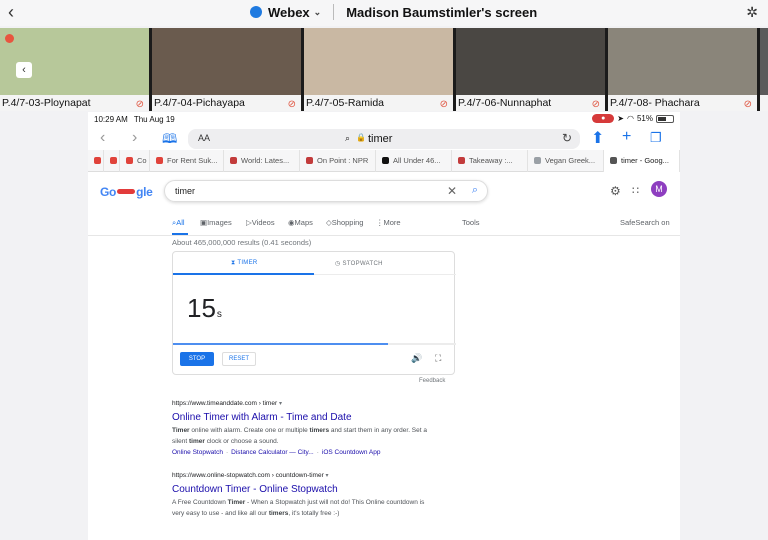  Describe the element at coordinates (9, 38) in the screenshot. I see `recording-indicator-icon` at that location.